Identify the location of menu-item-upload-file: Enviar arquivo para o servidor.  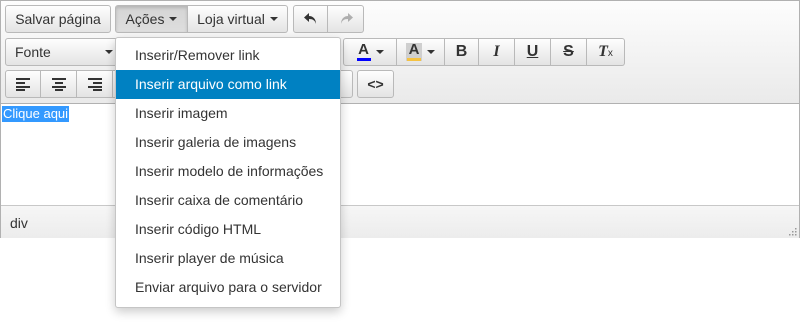
(228, 287).